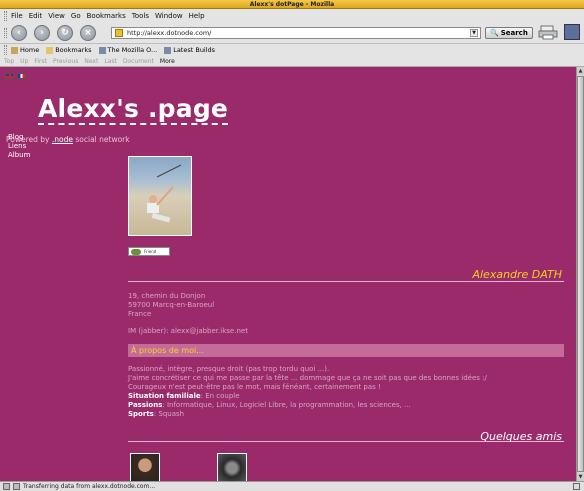 The image size is (584, 491). Describe the element at coordinates (36, 16) in the screenshot. I see `menu-edit: Edit` at that location.